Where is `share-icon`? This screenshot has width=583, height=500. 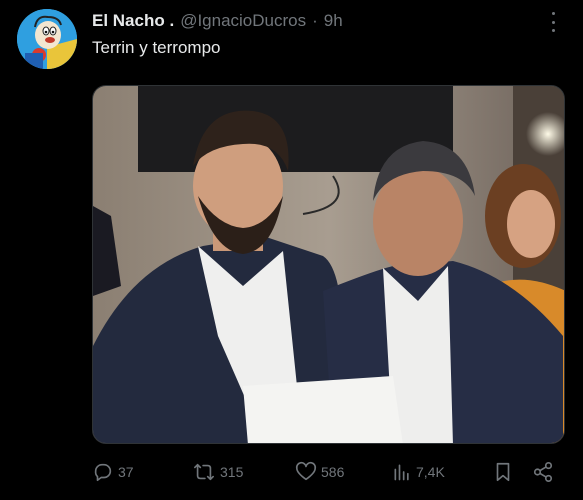 share-icon is located at coordinates (543, 472).